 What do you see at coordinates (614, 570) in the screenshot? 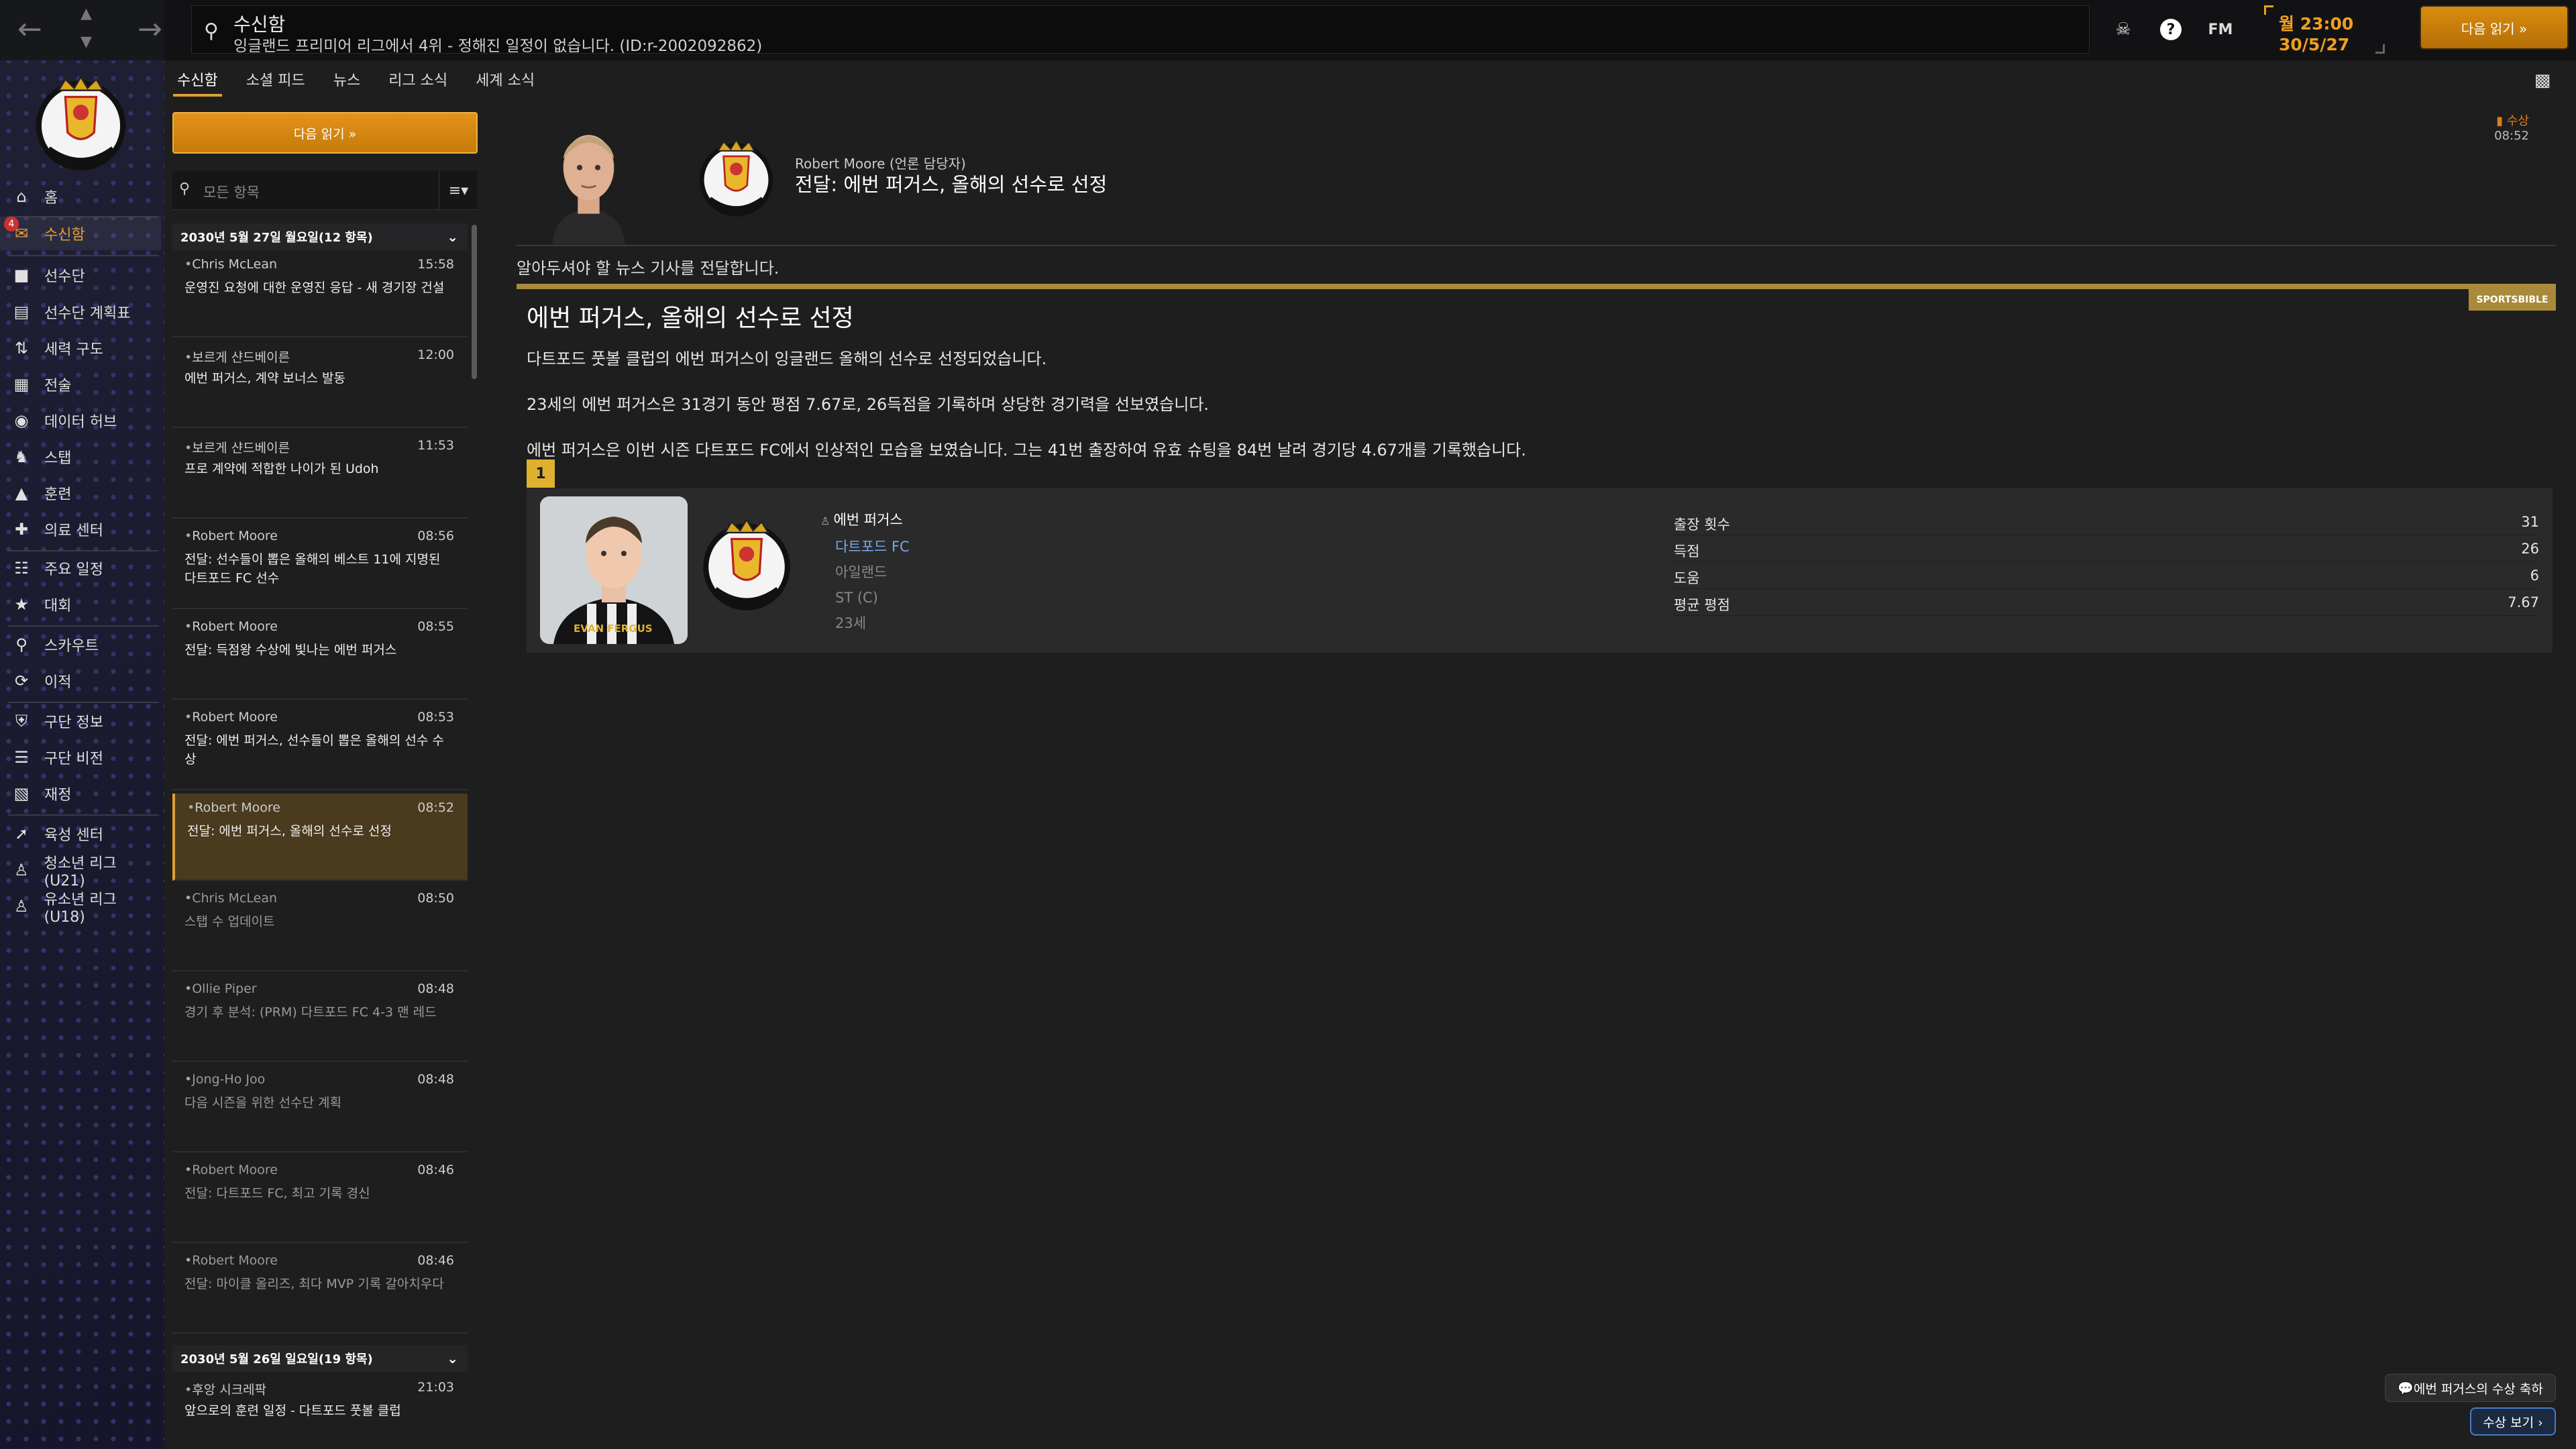
I see `player-photo: EVAN FERGUS` at bounding box center [614, 570].